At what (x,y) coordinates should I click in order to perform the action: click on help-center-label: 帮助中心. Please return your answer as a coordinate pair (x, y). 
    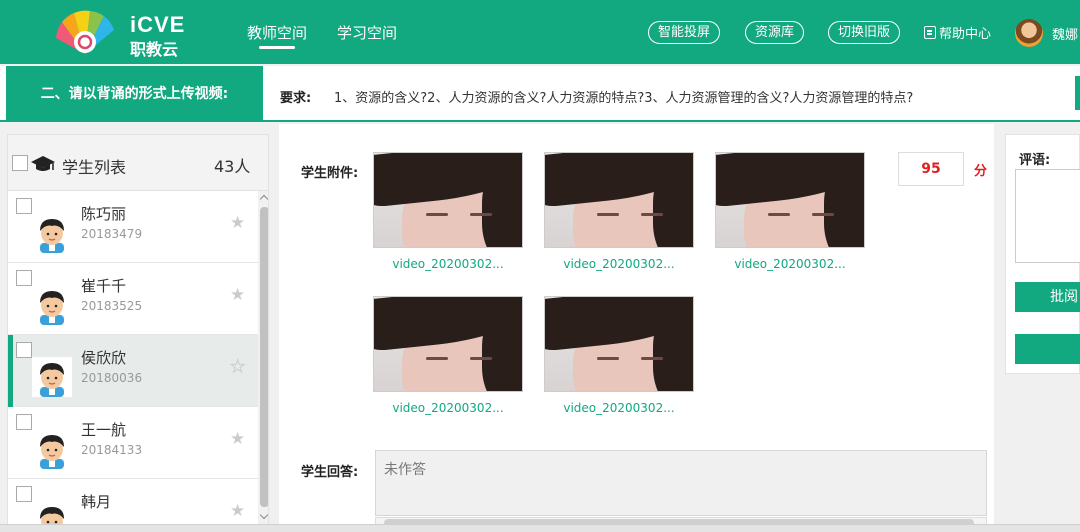
    Looking at the image, I should click on (965, 34).